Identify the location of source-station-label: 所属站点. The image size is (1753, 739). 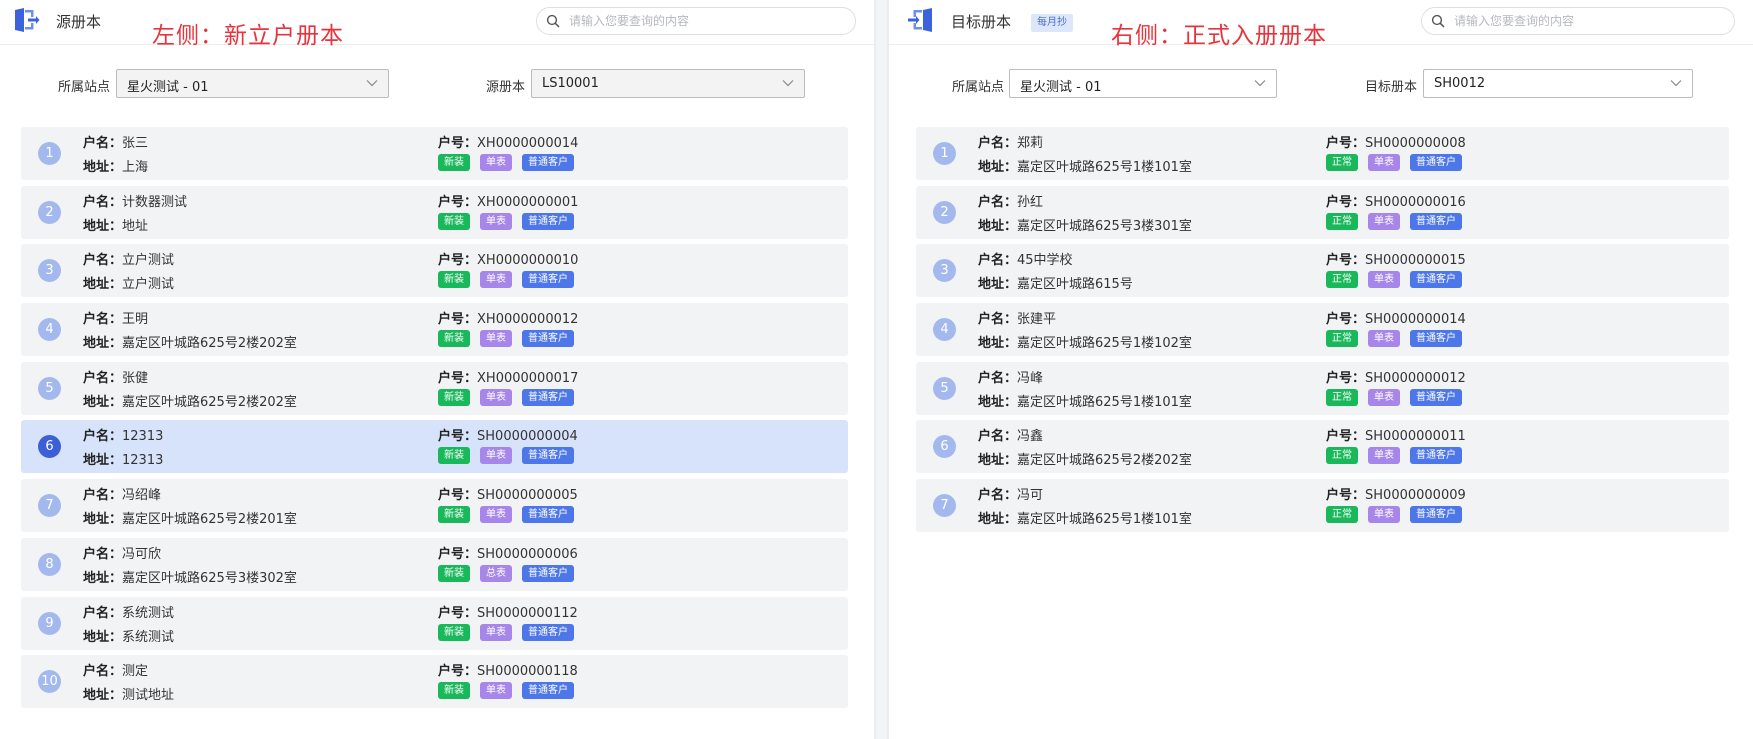
(84, 87).